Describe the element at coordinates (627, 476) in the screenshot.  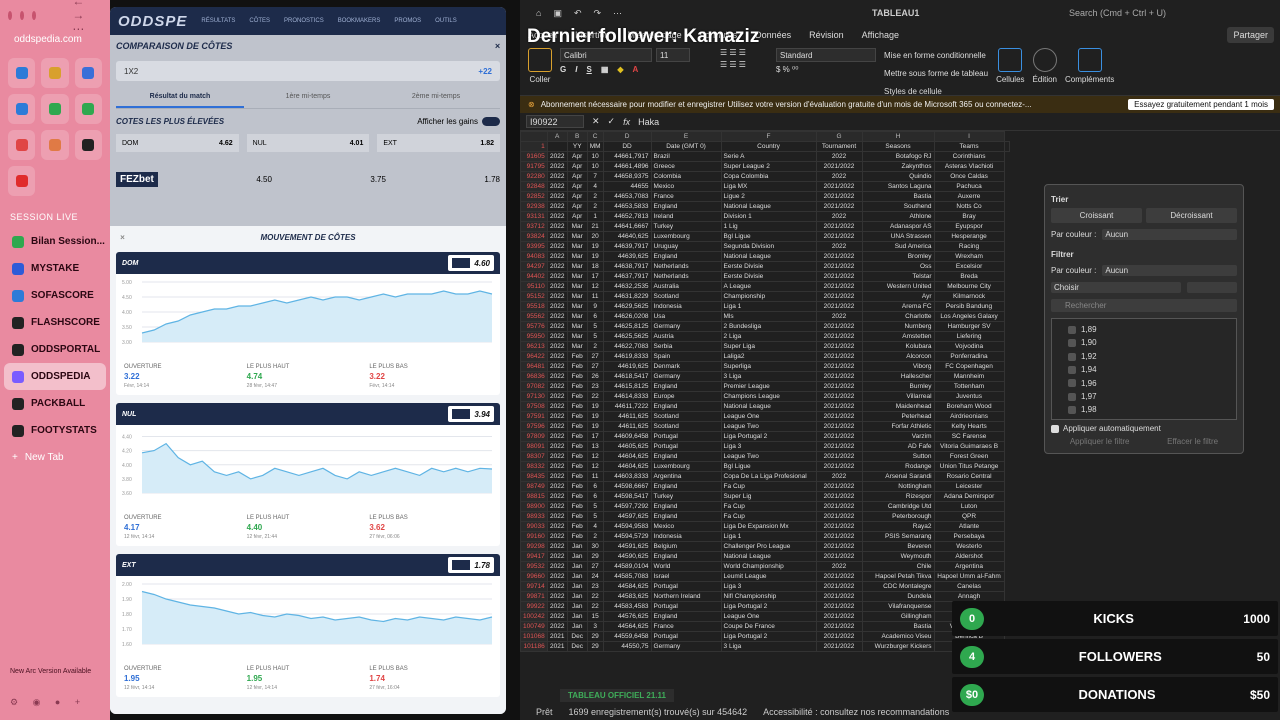
I see `cell: 44603,8333` at that location.